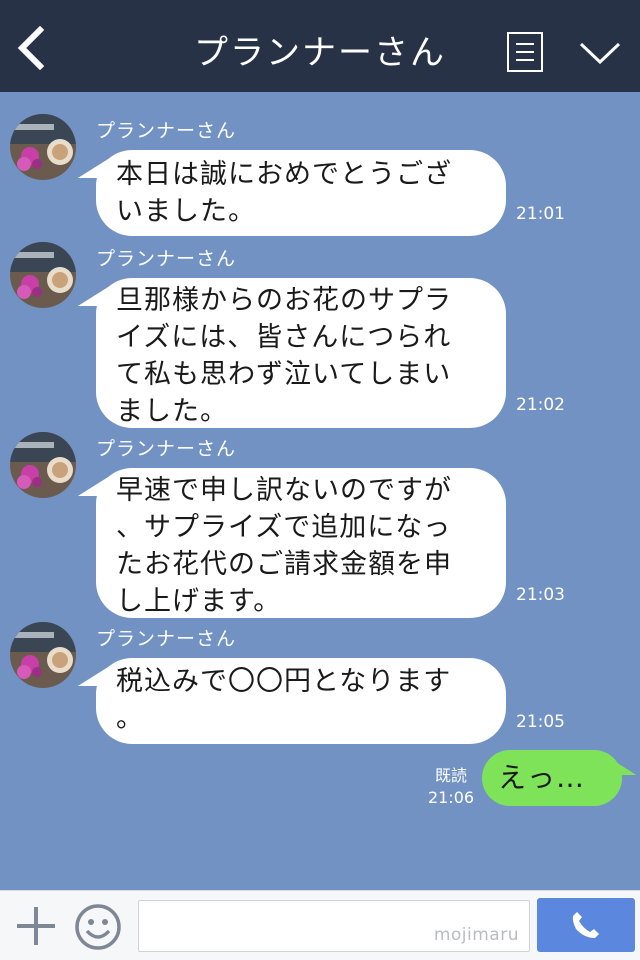  I want to click on call-button, so click(586, 925).